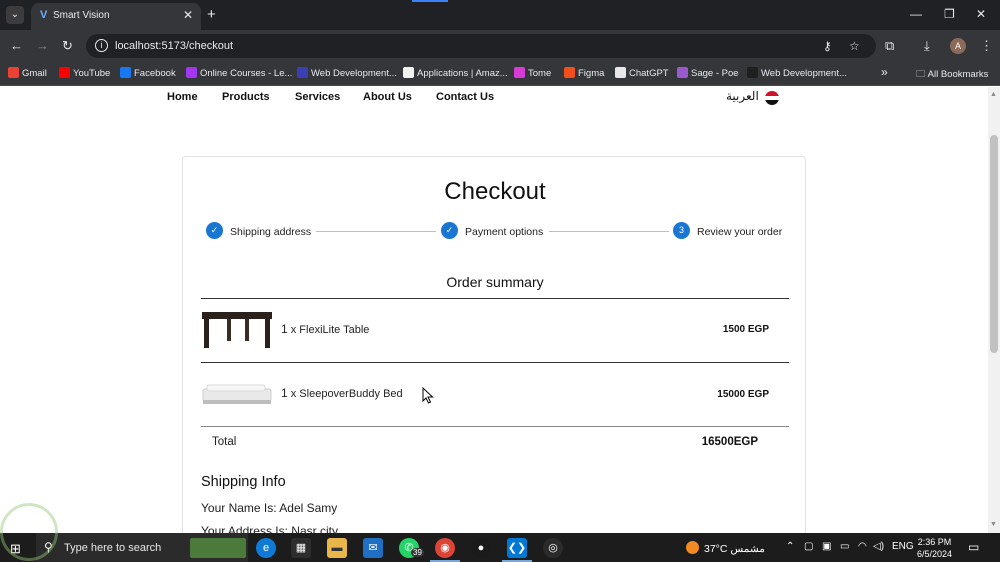 Image resolution: width=1000 pixels, height=562 pixels. What do you see at coordinates (903, 546) in the screenshot?
I see `input-language: ENG` at bounding box center [903, 546].